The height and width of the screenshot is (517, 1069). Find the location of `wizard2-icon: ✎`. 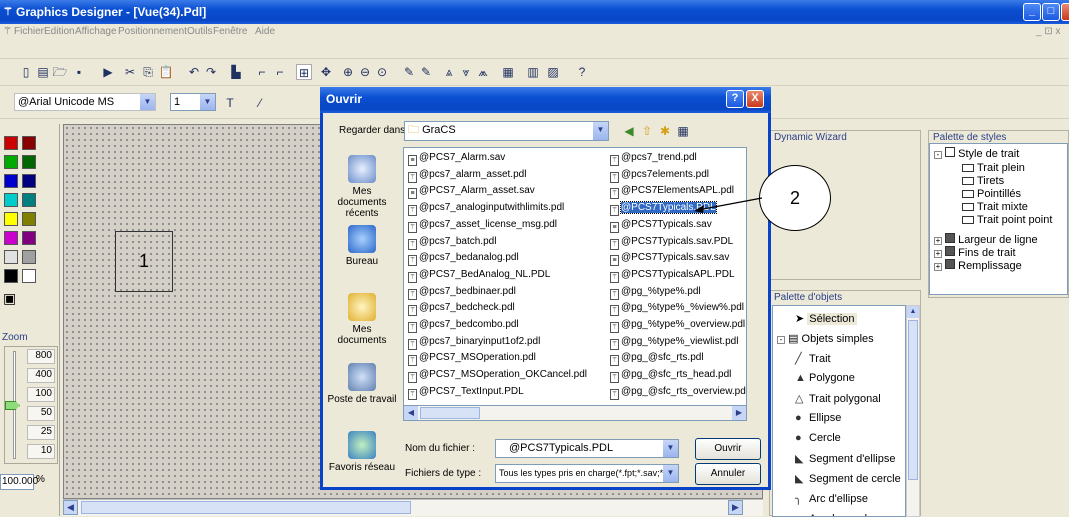

wizard2-icon: ✎ is located at coordinates (426, 72).